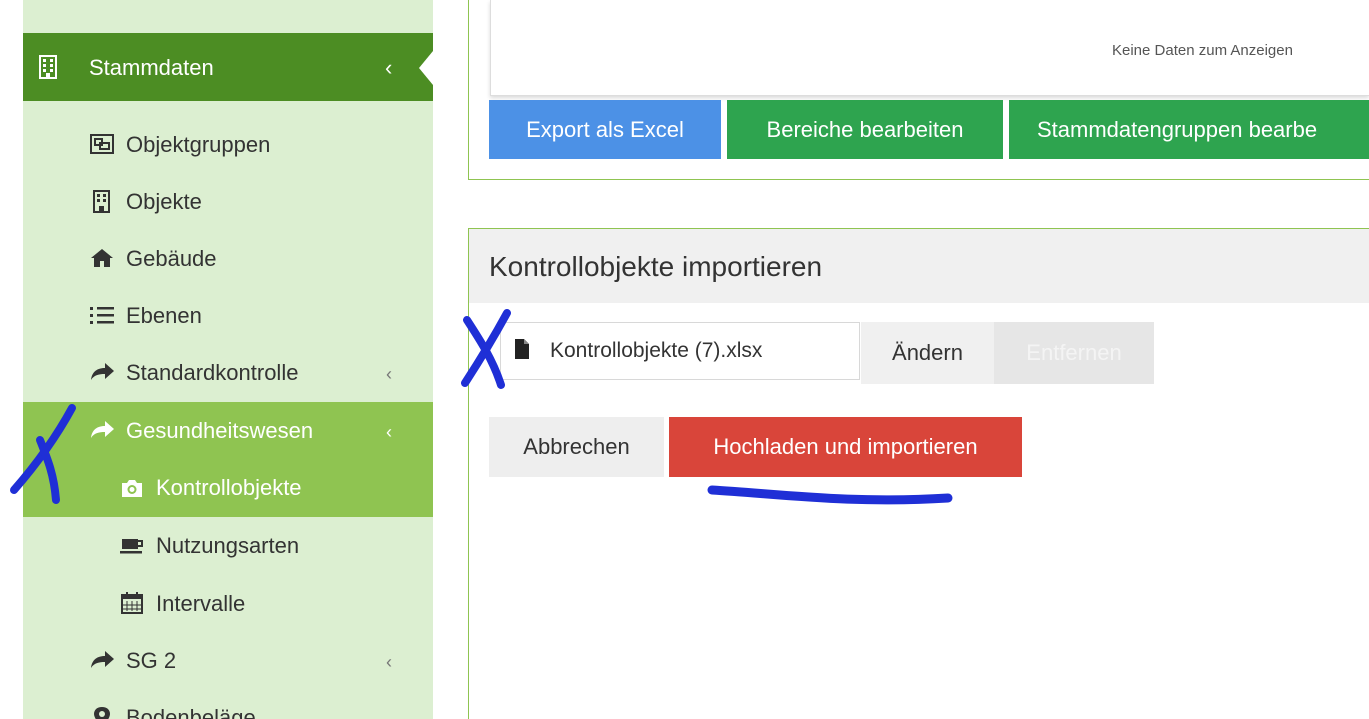 This screenshot has height=719, width=1369. I want to click on import-panel-title: Kontrollobjekte importieren, so click(656, 266).